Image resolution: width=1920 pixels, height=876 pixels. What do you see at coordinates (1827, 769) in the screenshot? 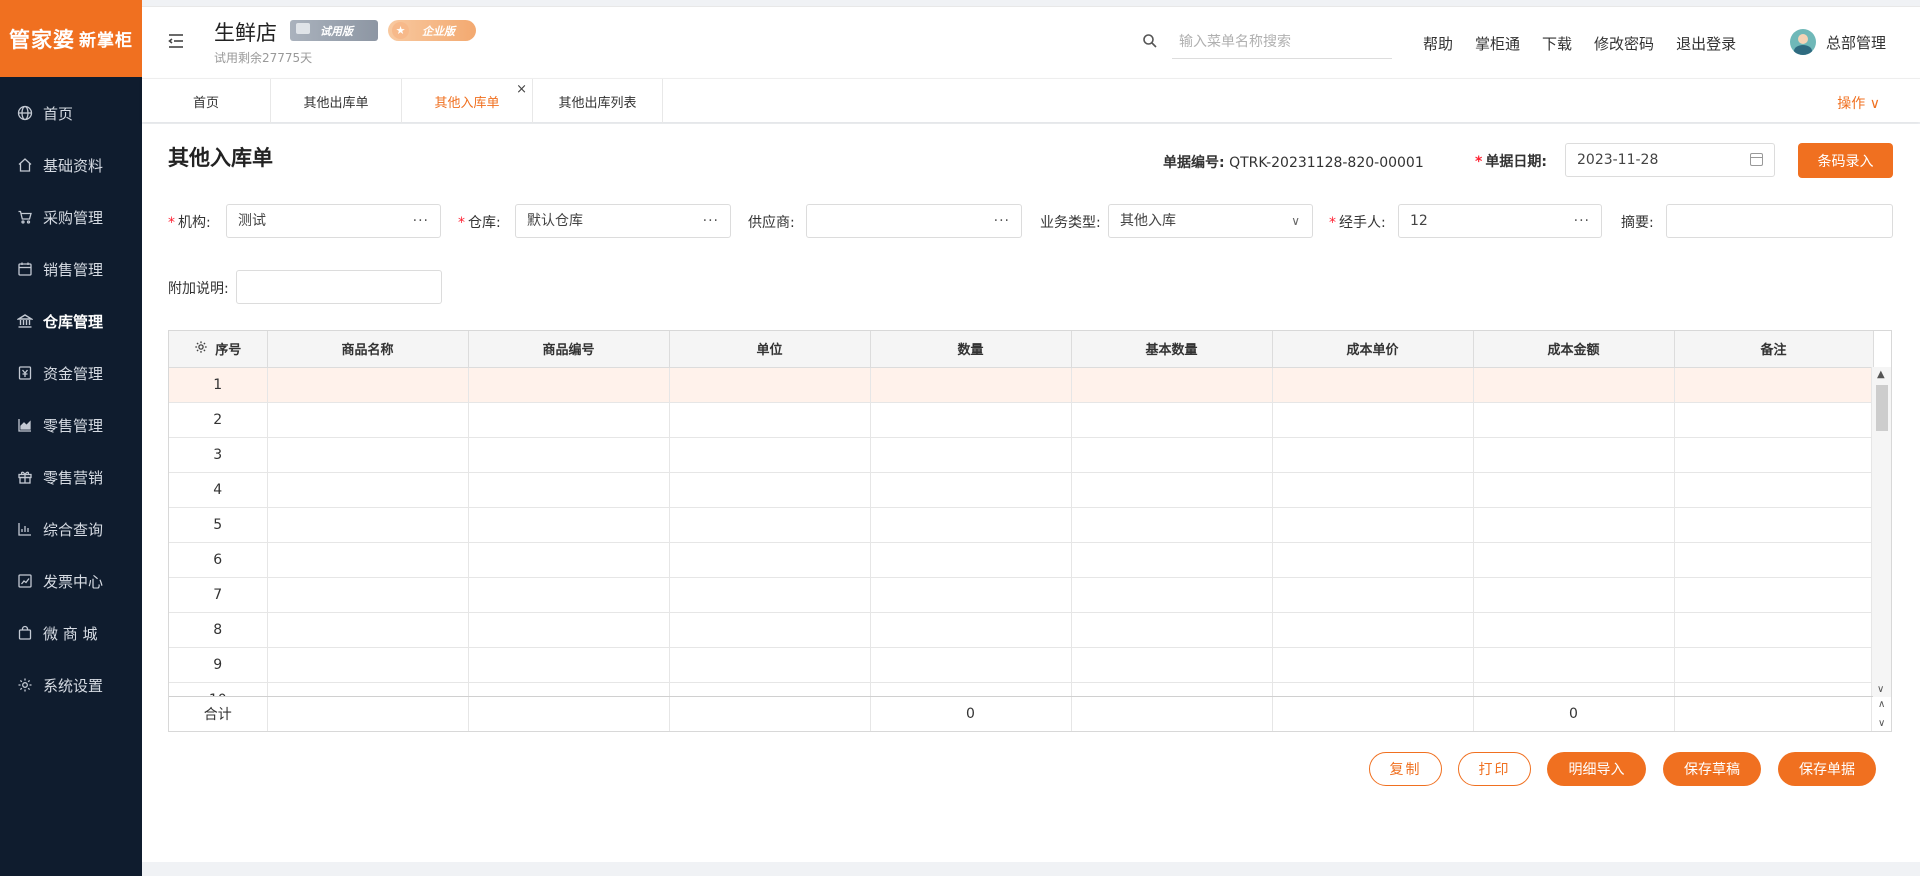
I see `save-document-button: 保存单据` at bounding box center [1827, 769].